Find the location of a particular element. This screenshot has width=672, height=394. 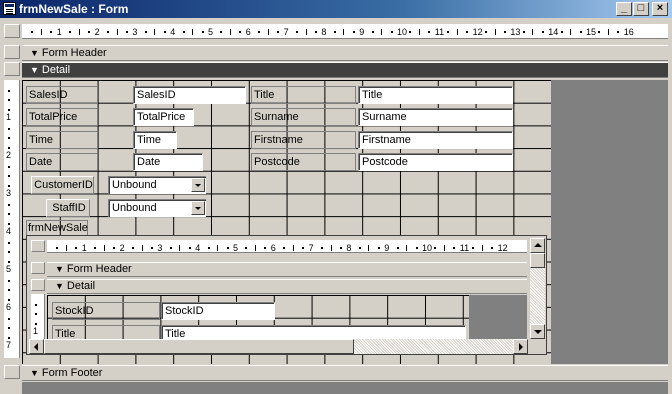

subform-scroll-left-button is located at coordinates (36, 346).